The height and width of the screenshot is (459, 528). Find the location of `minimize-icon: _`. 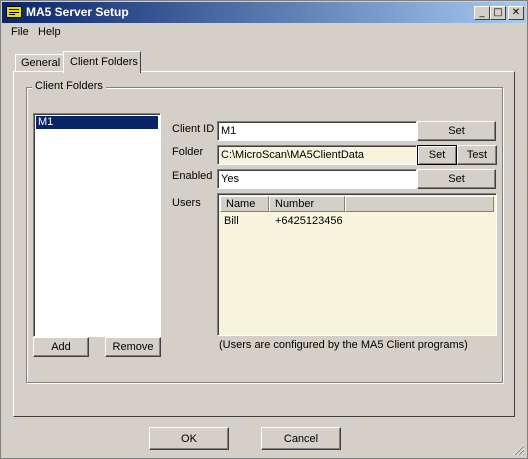

minimize-icon: _ is located at coordinates (482, 12).